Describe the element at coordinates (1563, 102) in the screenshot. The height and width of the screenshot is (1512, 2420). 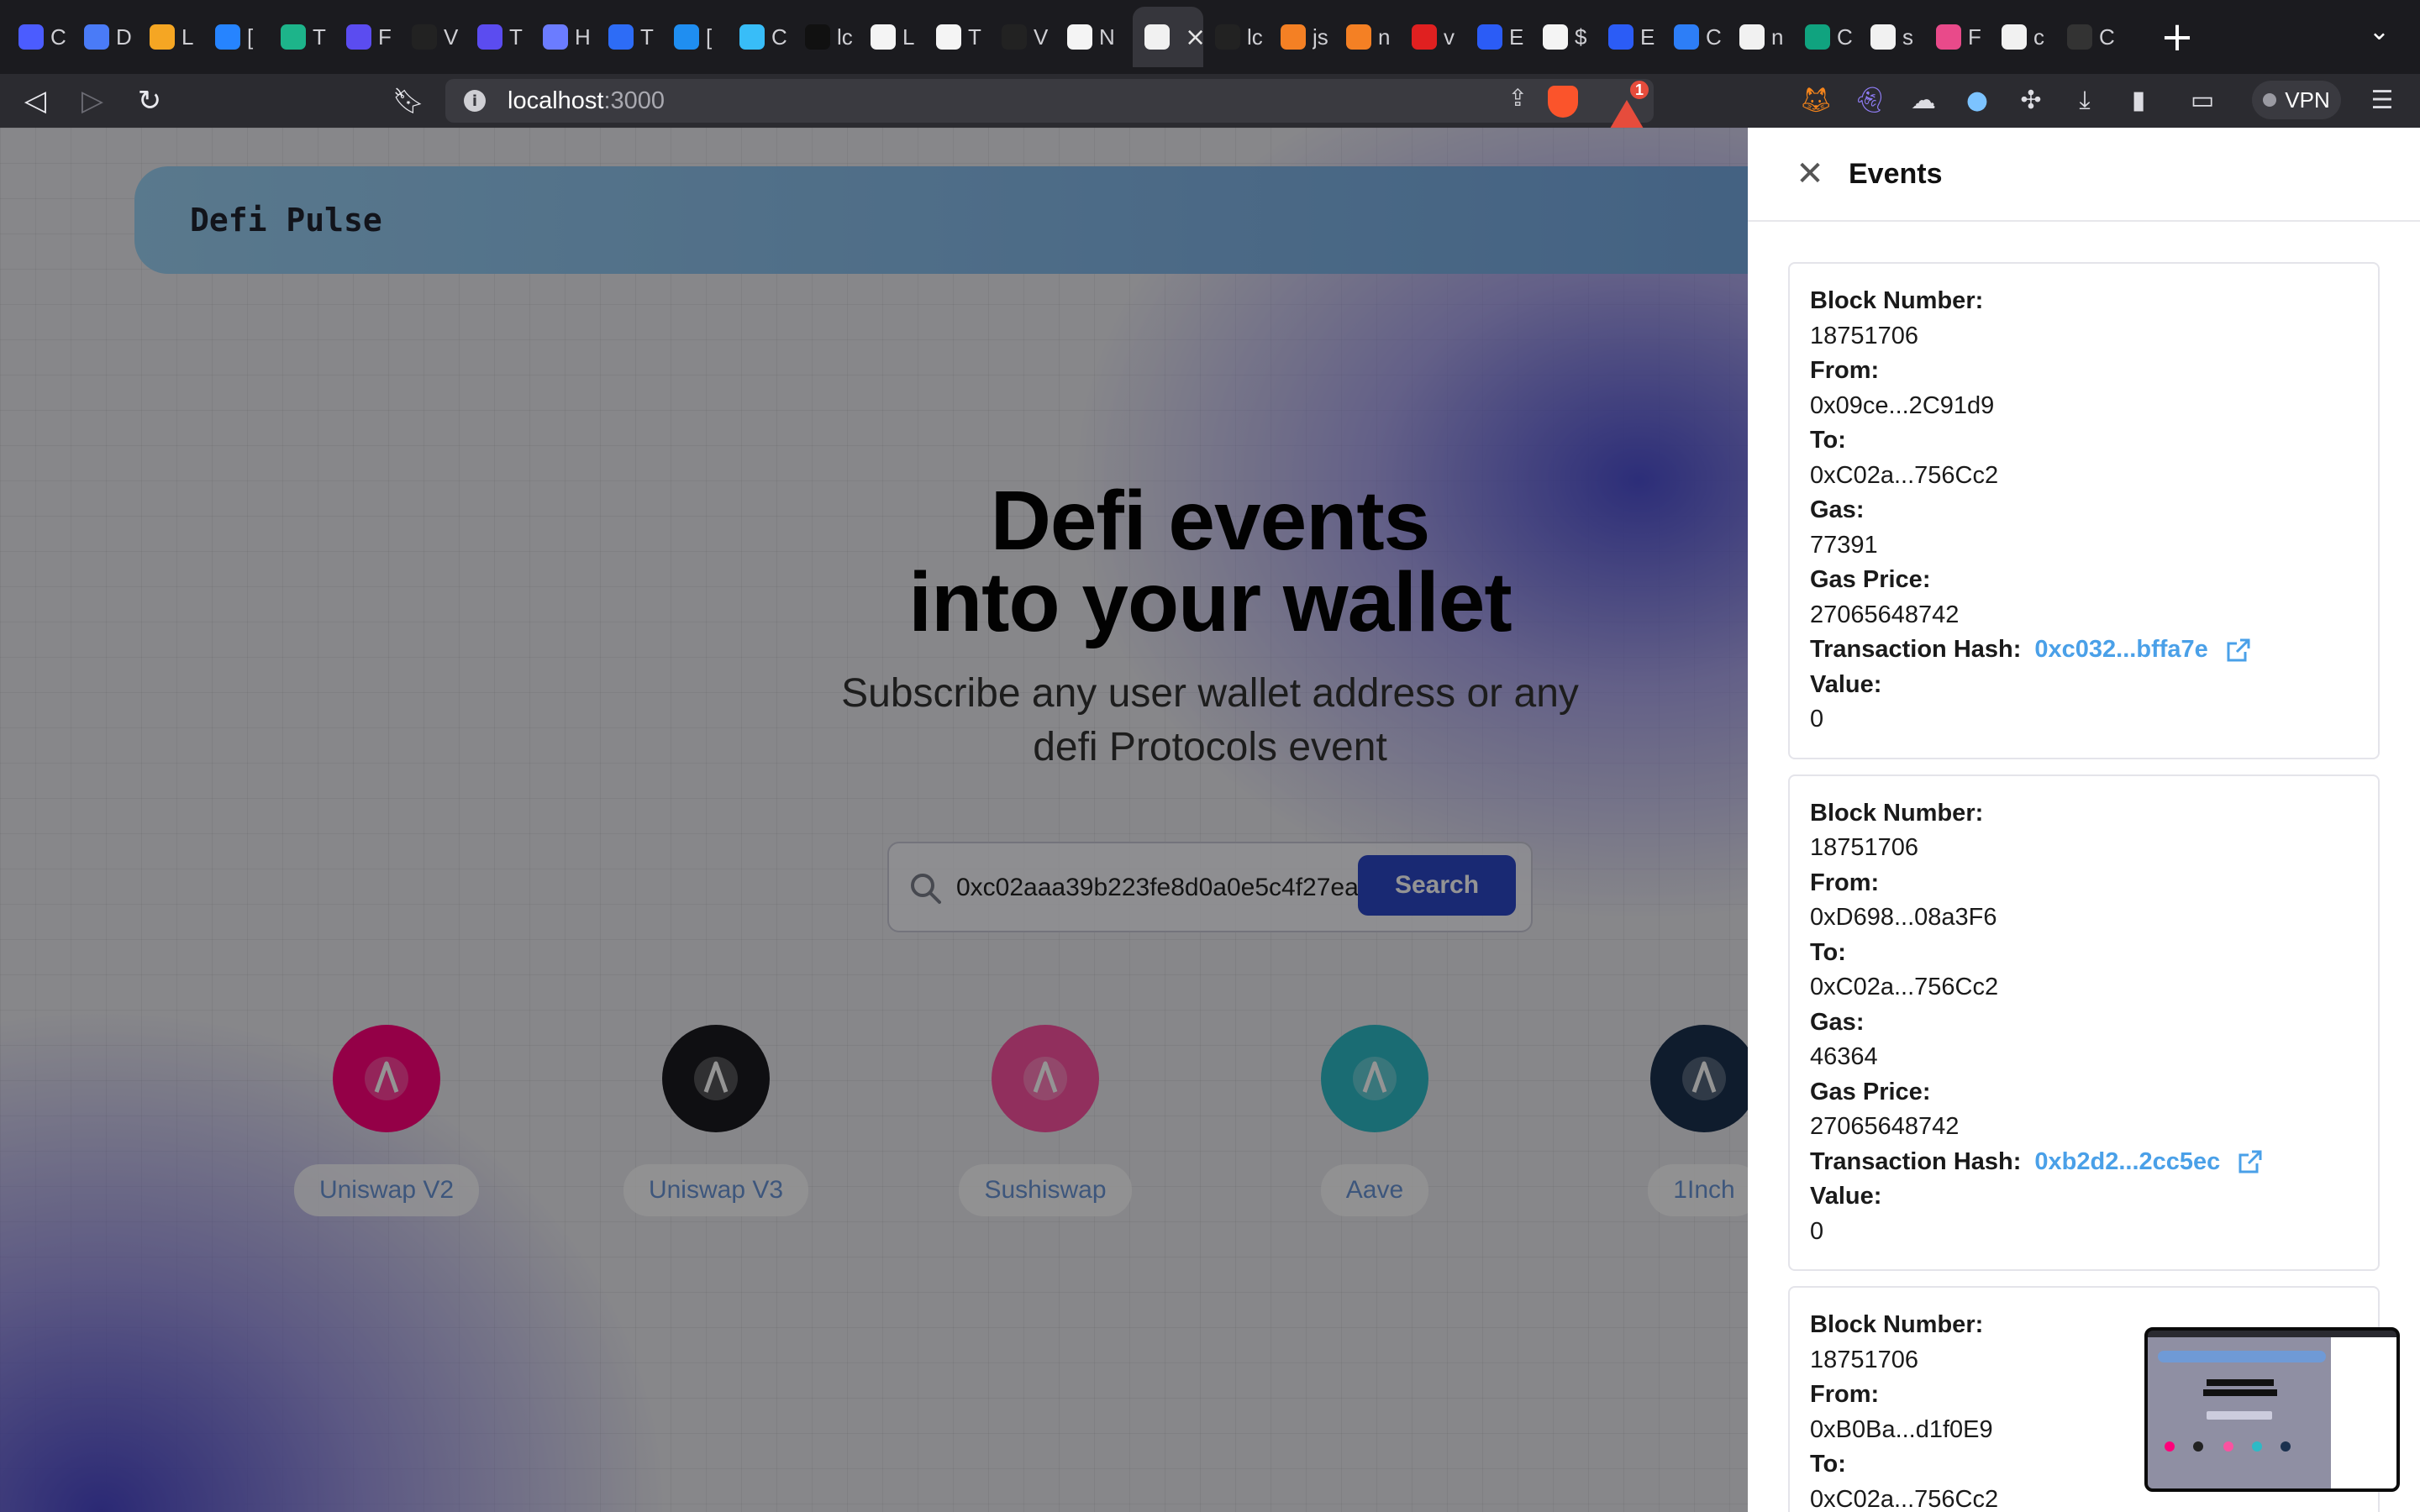
I see `brave-shields-icon` at that location.